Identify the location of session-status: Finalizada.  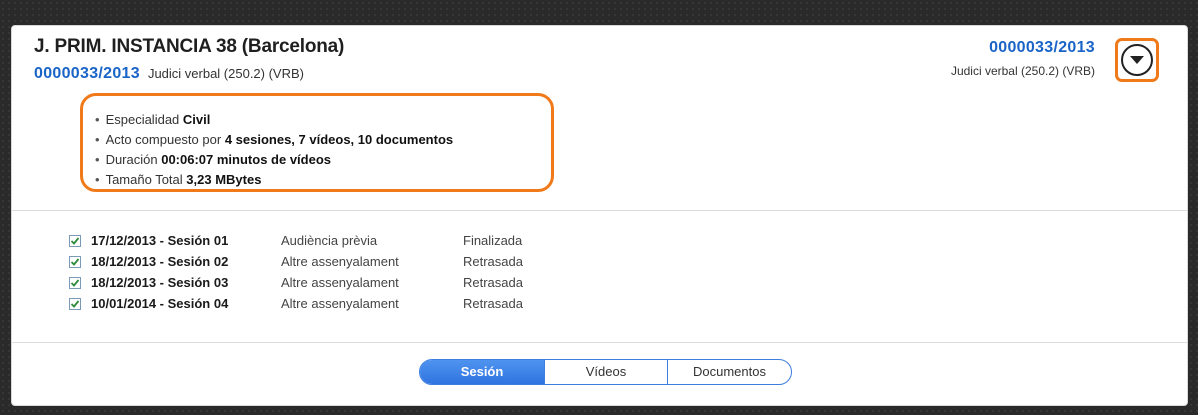
(493, 240).